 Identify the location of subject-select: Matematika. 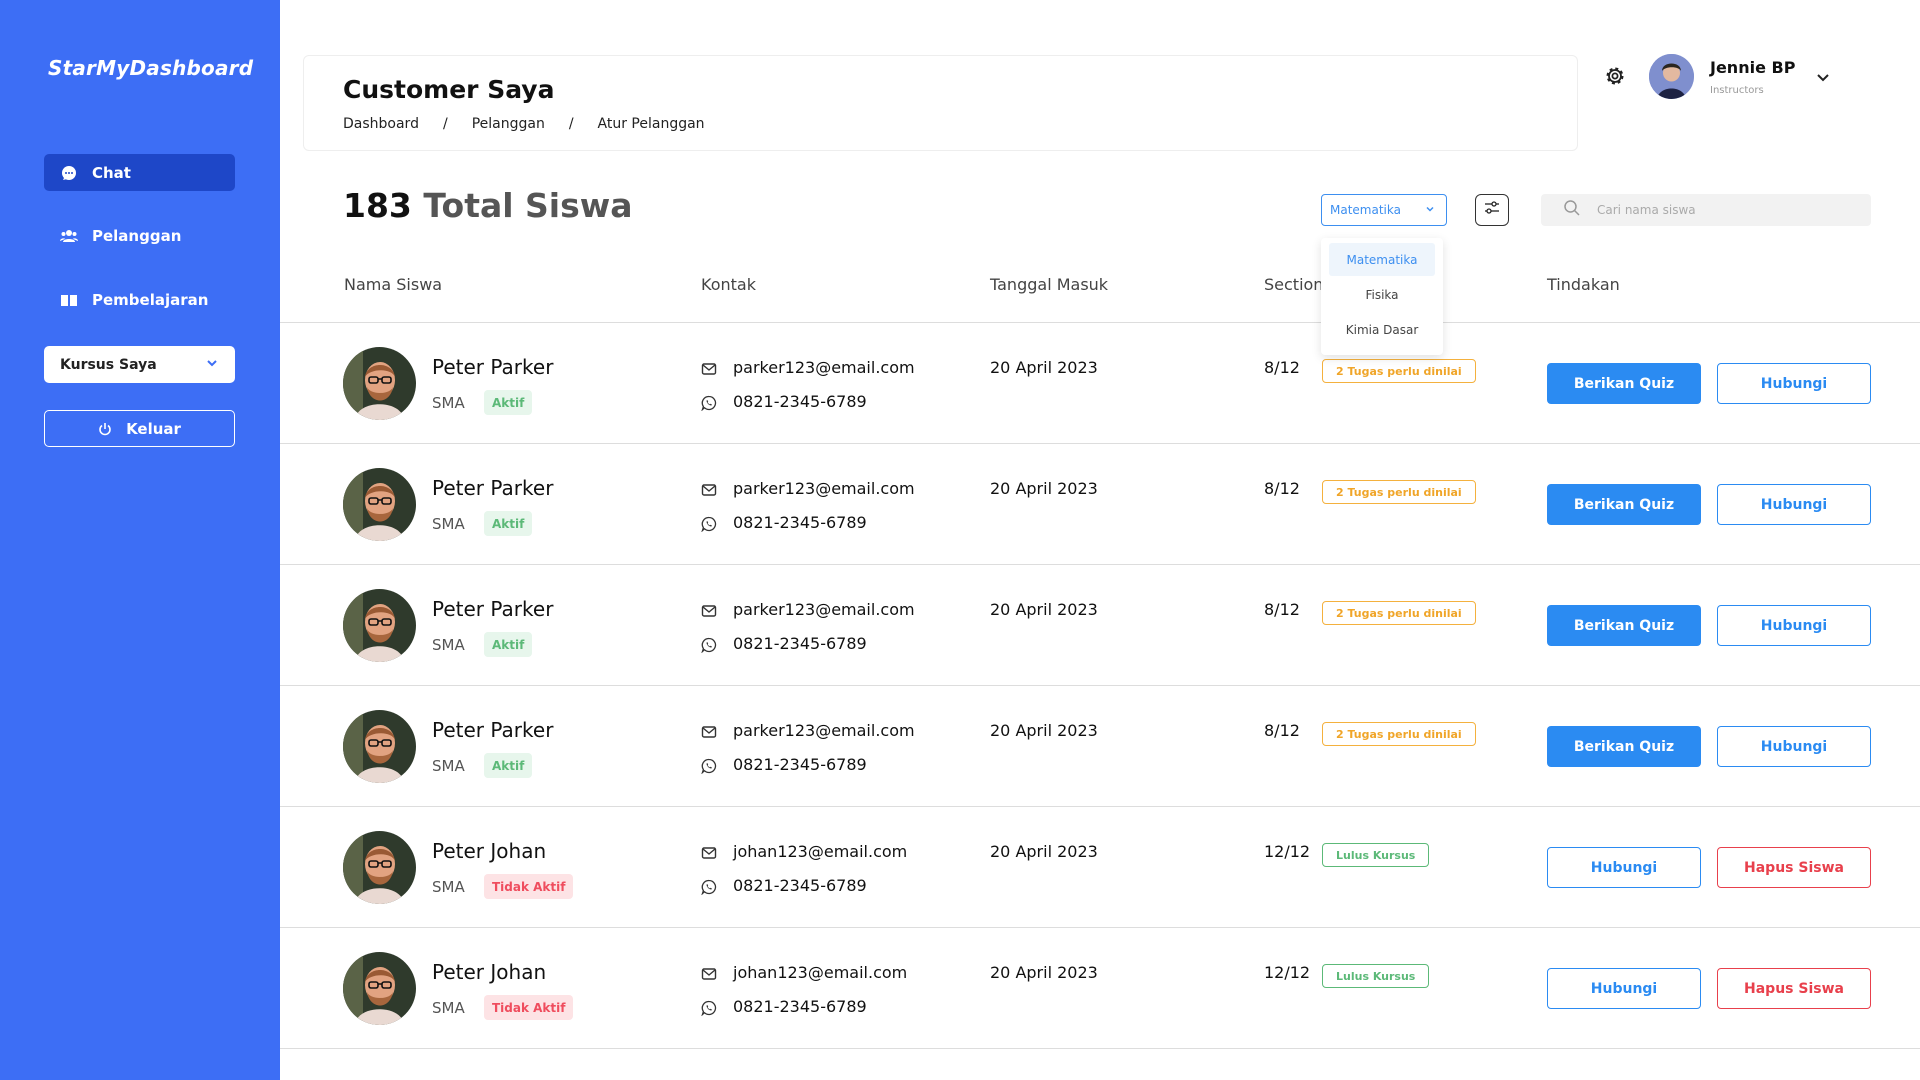
(1384, 210).